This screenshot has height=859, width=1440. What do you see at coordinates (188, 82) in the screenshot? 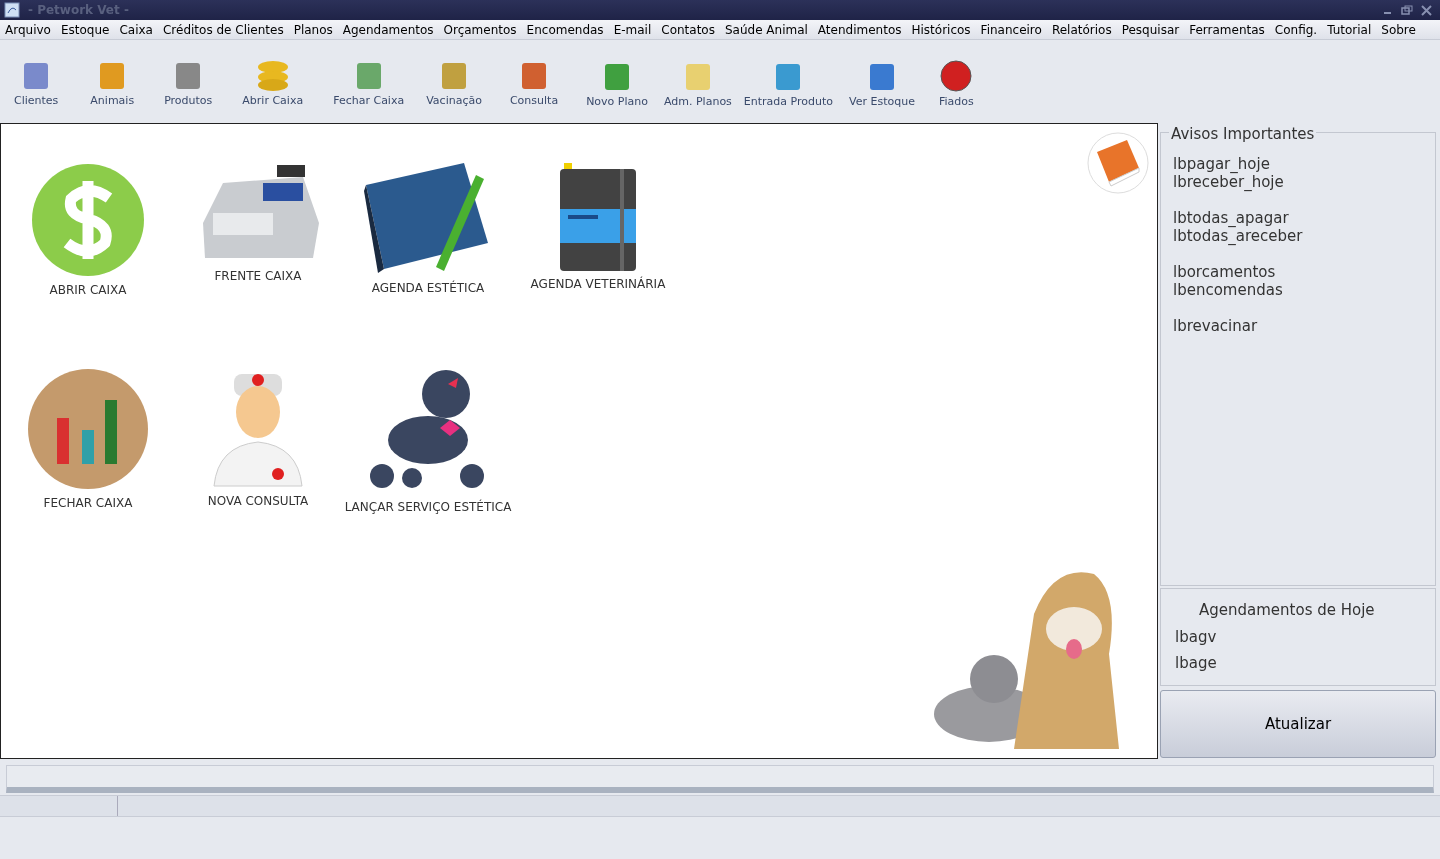
I see `toolbar-button: Produtos` at bounding box center [188, 82].